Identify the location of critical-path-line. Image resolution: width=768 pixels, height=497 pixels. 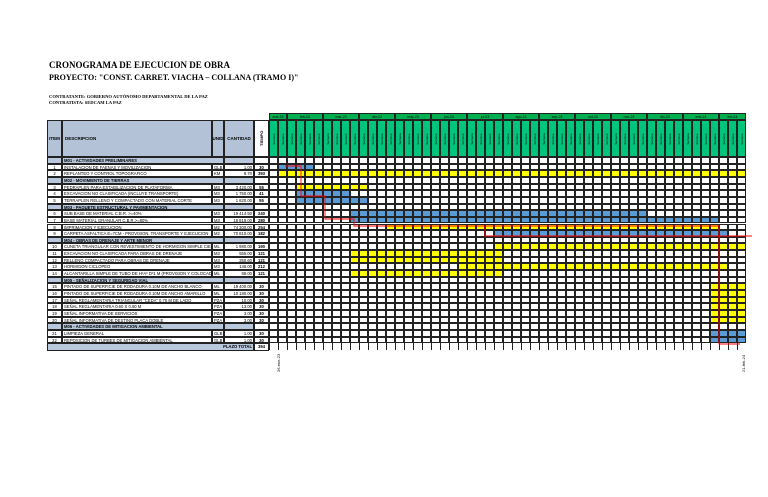
(518, 201).